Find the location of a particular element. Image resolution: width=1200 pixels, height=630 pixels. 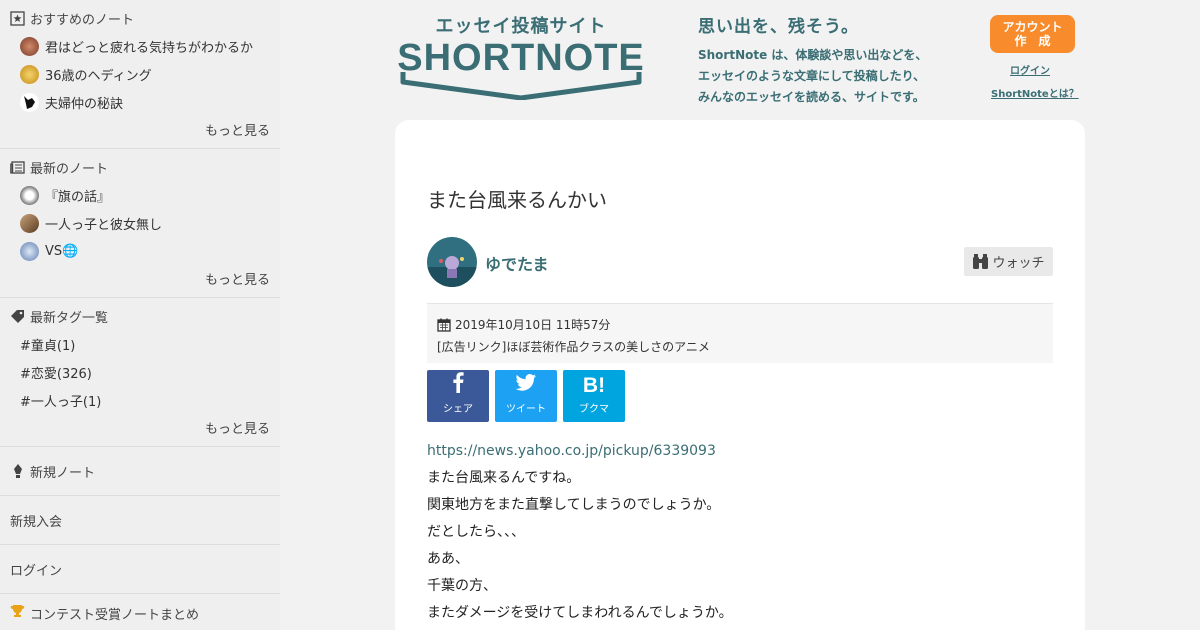

recommended-item-2: 36歳のヘディング is located at coordinates (140, 74).